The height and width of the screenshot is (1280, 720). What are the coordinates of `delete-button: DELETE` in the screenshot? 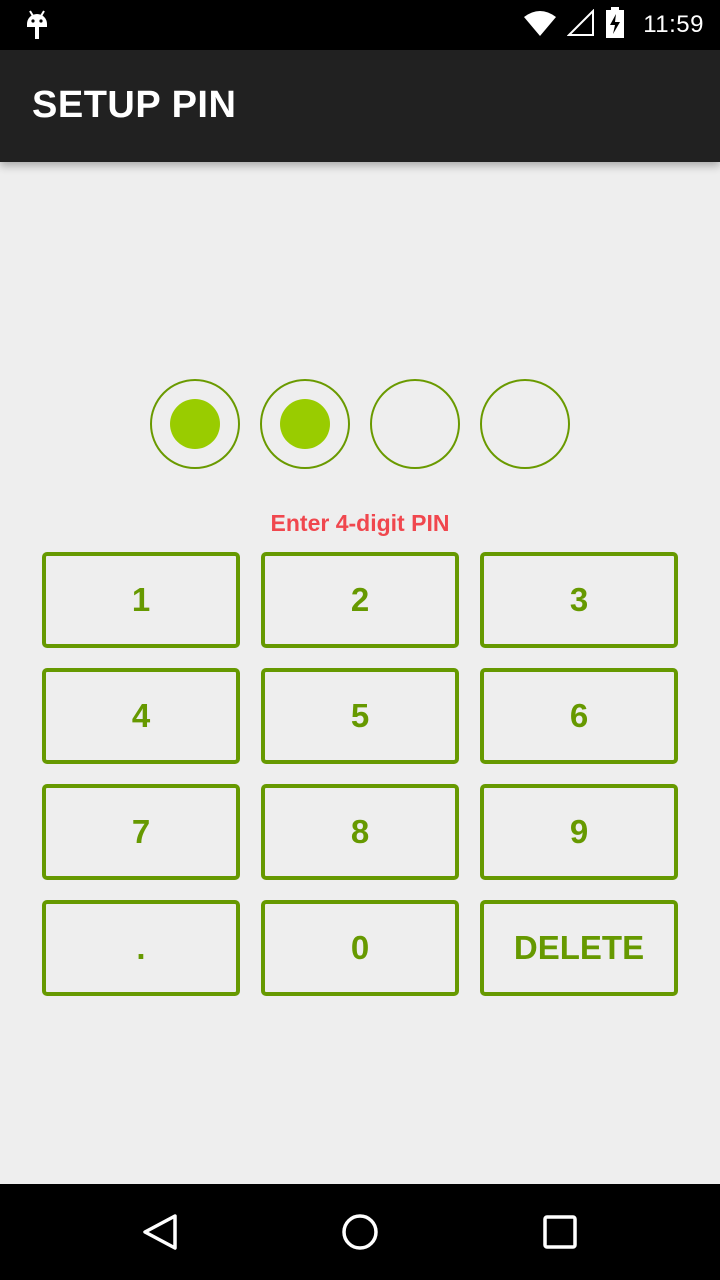 It's located at (579, 948).